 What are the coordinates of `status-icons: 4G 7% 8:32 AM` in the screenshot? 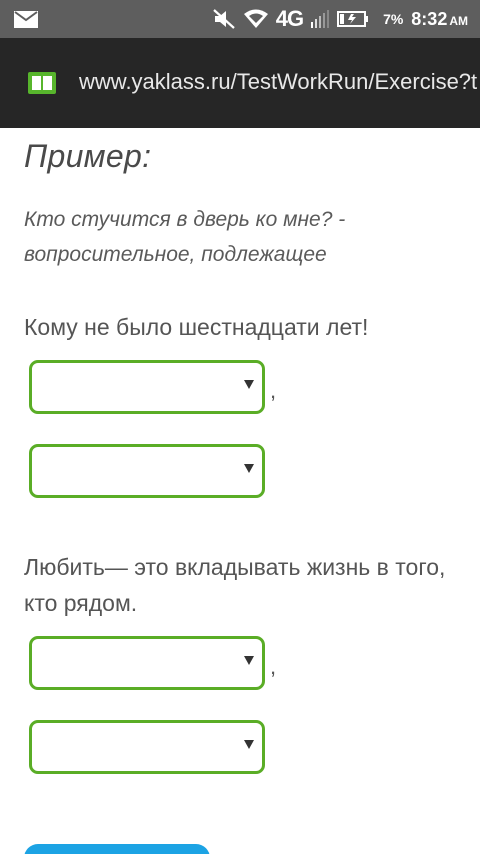 It's located at (340, 19).